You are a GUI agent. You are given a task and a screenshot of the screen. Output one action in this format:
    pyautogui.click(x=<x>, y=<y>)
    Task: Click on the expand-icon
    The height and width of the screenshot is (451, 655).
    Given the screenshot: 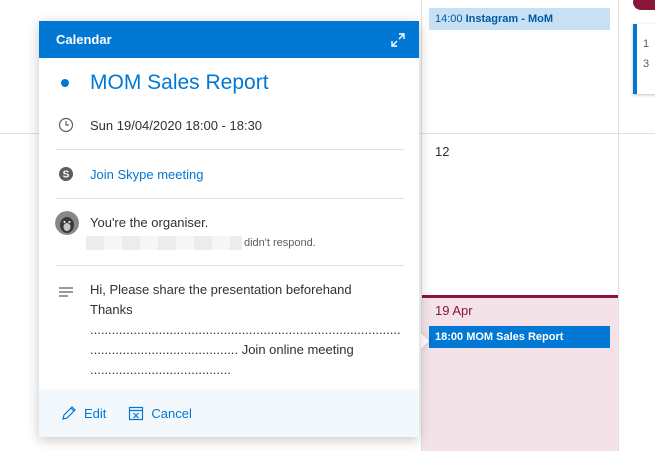 What is the action you would take?
    pyautogui.click(x=398, y=40)
    